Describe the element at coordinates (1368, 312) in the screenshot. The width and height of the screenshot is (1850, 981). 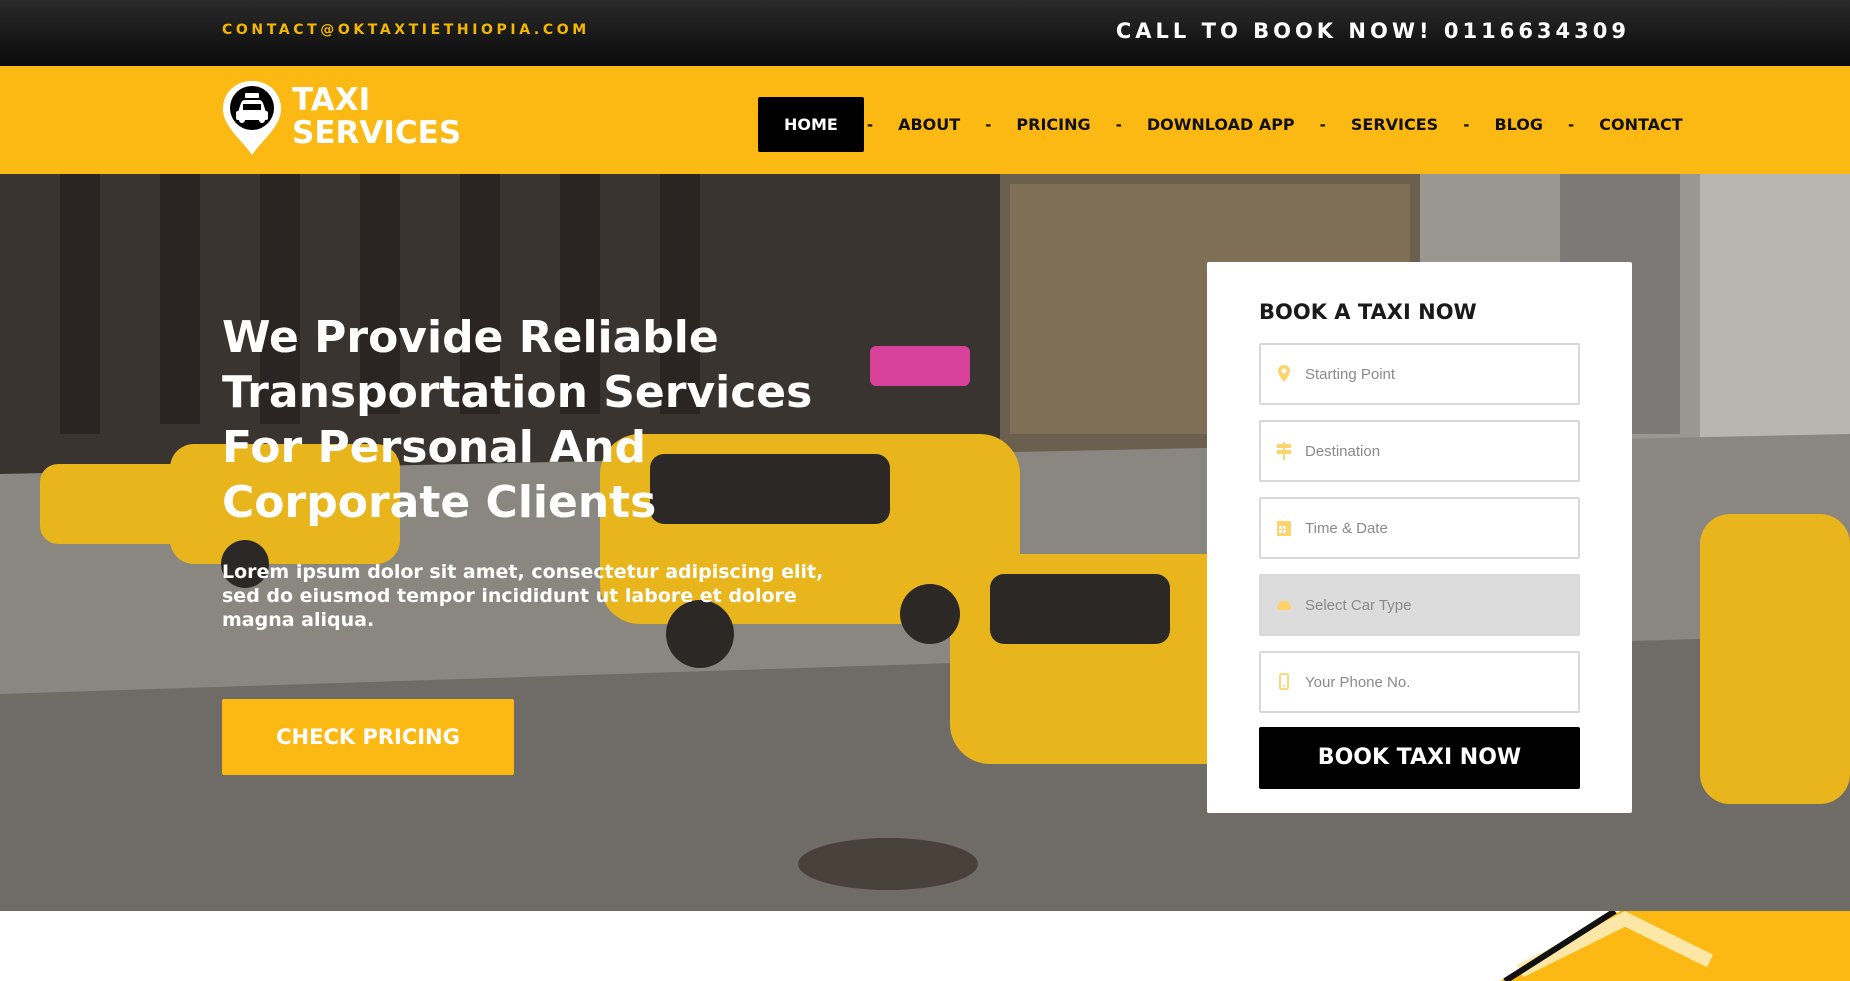
I see `booking-form-title: BOOK A TAXI NOW` at that location.